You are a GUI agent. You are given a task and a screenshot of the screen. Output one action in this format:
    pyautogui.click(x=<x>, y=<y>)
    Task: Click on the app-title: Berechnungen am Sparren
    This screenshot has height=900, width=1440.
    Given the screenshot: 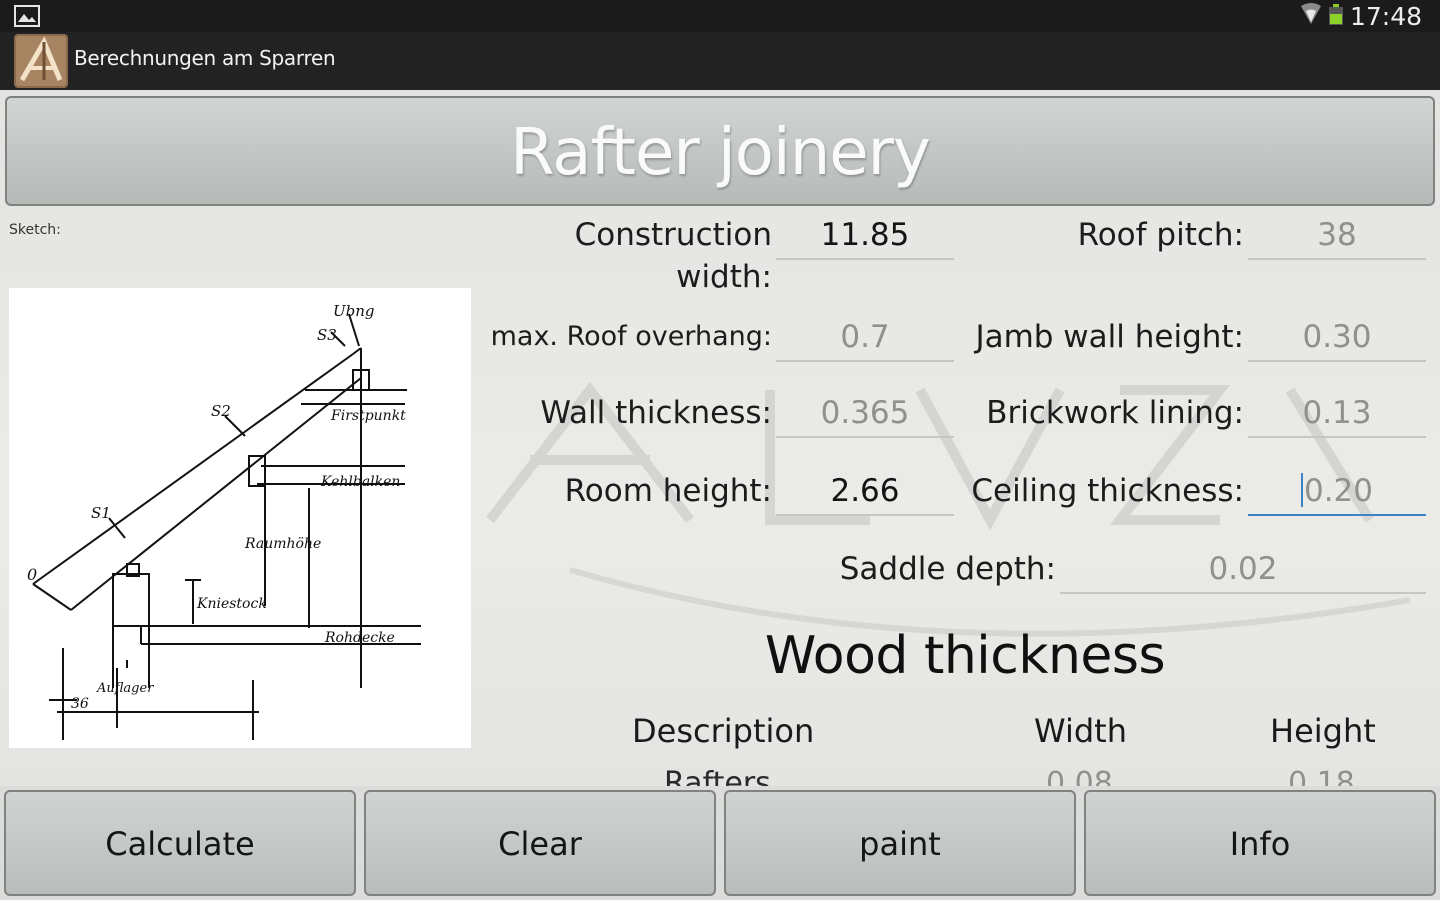 What is the action you would take?
    pyautogui.click(x=205, y=58)
    